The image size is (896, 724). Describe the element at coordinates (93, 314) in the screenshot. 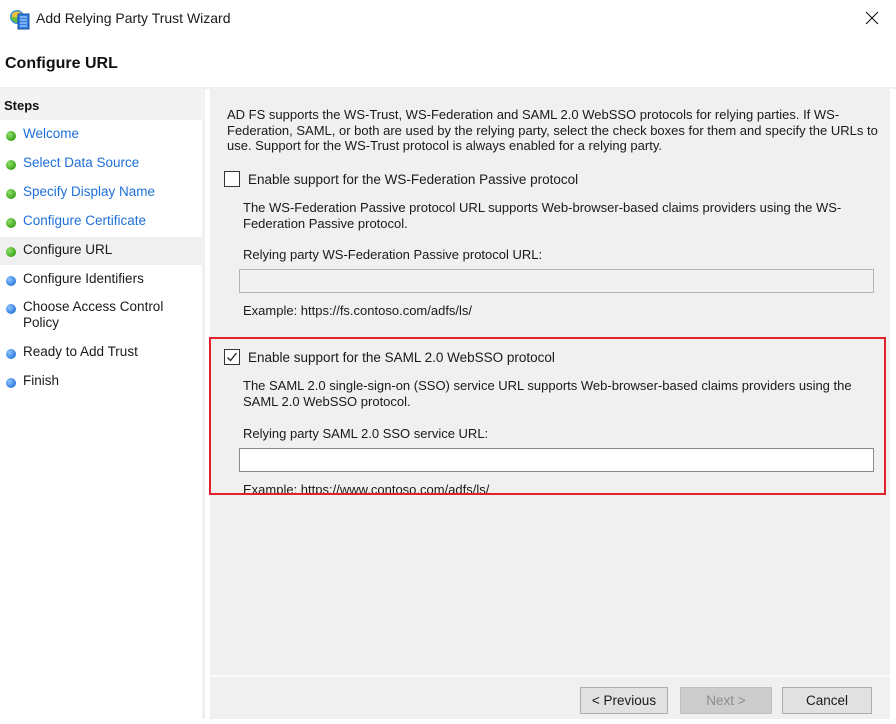

I see `step-label: Choose Access Control Policy` at that location.